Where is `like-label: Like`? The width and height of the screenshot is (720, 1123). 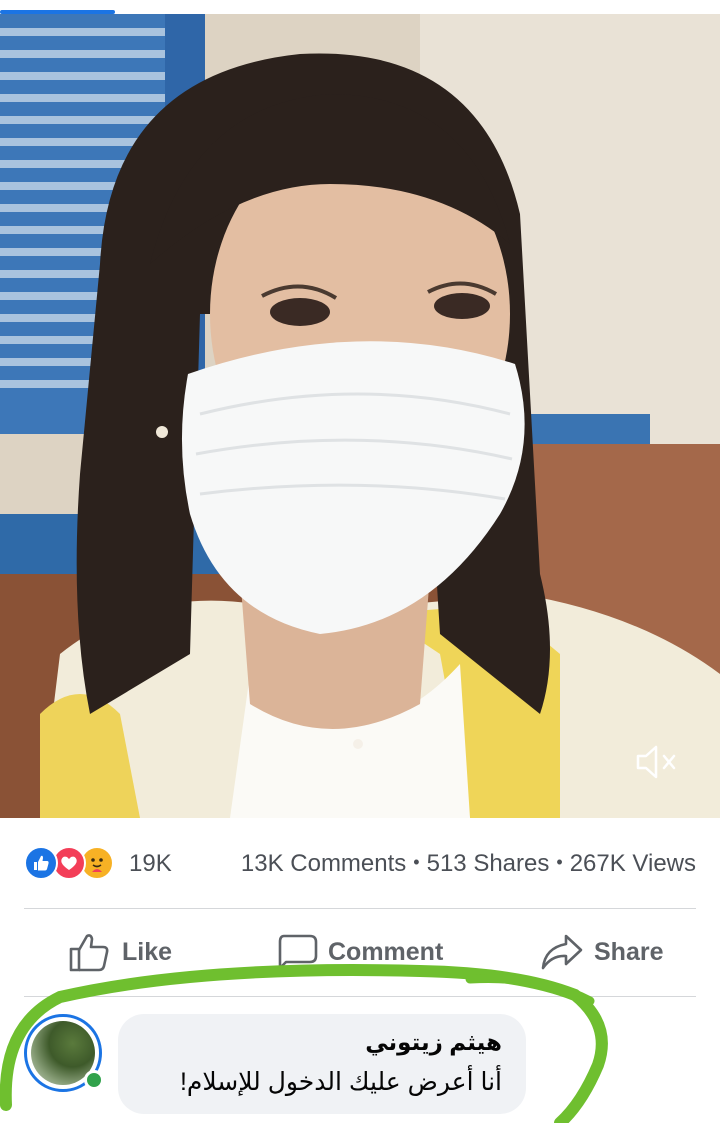
like-label: Like is located at coordinates (147, 951).